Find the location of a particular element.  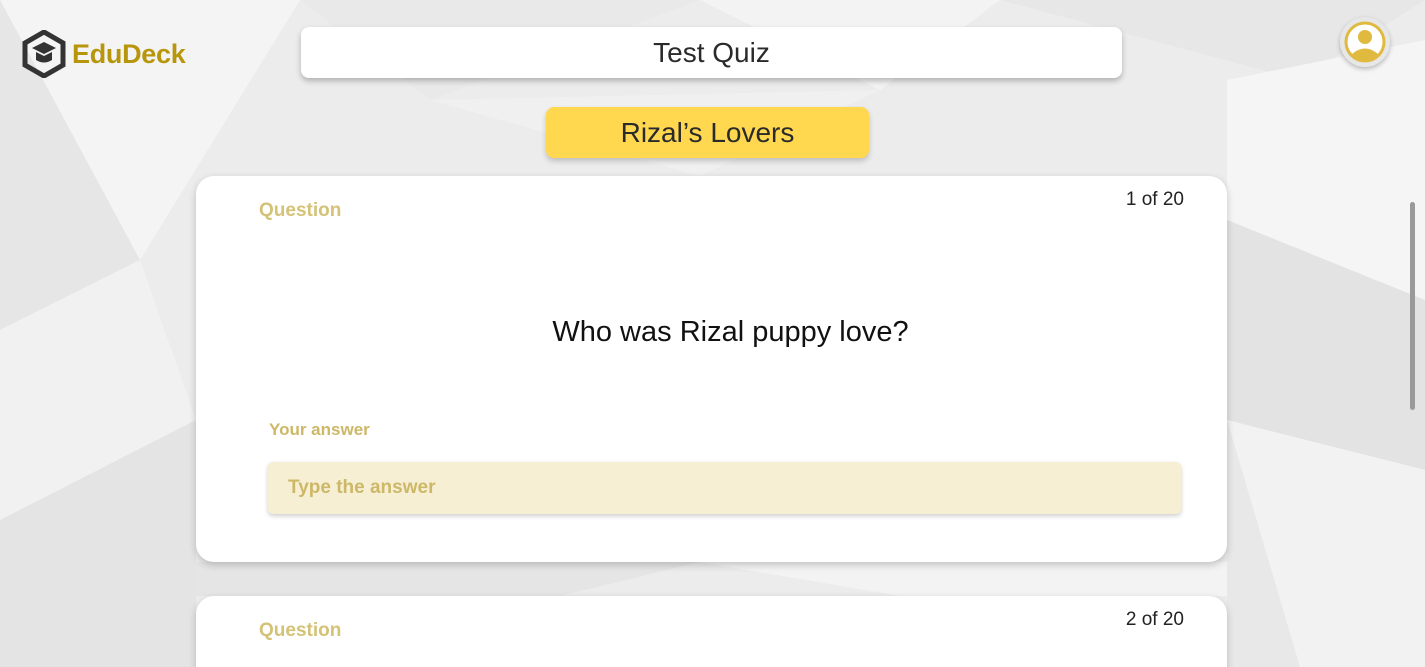

user-avatar-icon is located at coordinates (1365, 42).